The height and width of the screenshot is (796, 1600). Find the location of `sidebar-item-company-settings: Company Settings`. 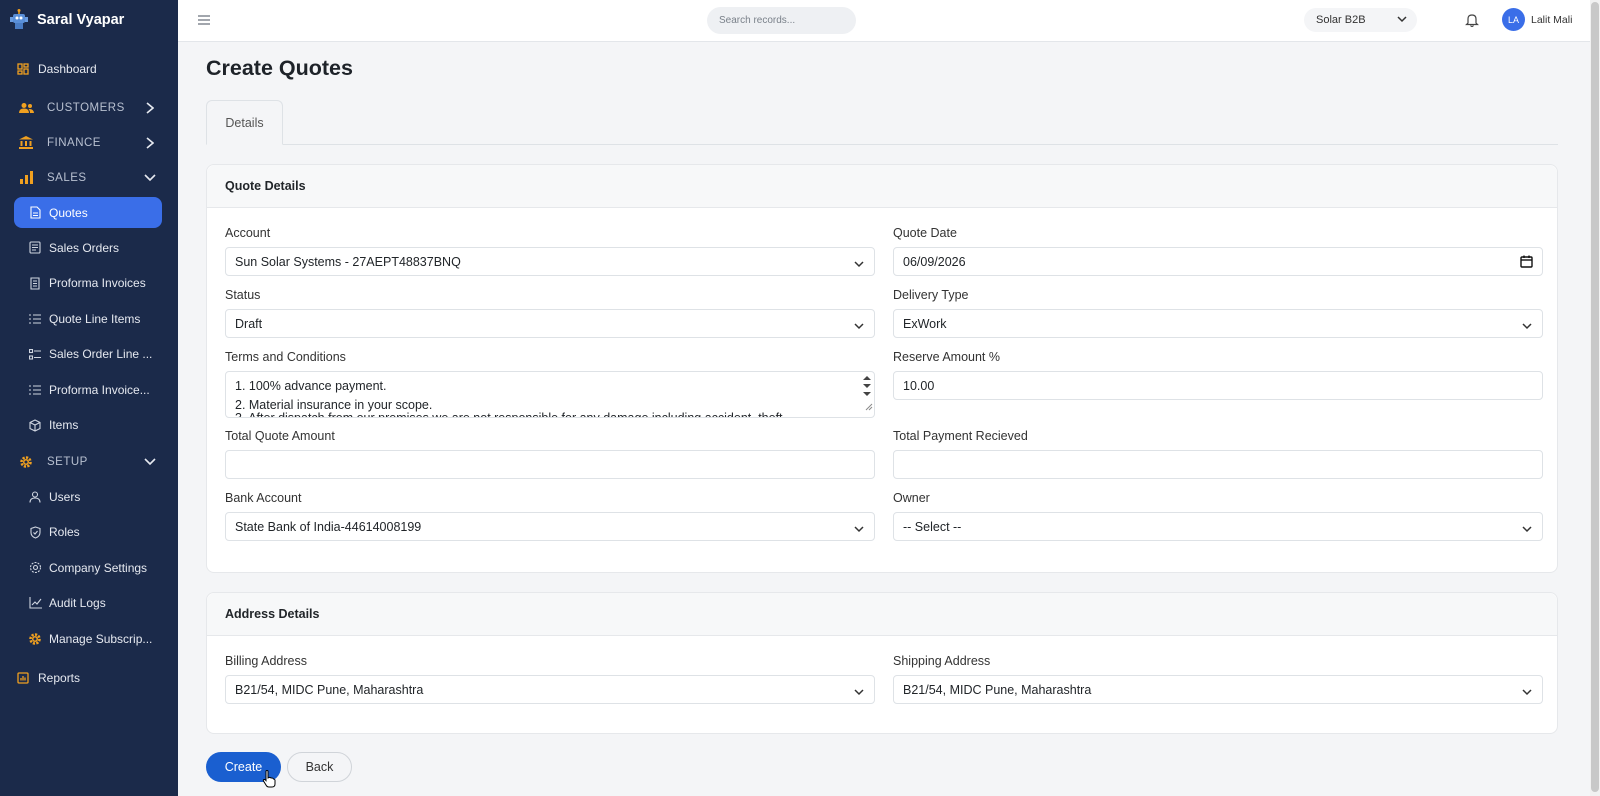

sidebar-item-company-settings: Company Settings is located at coordinates (88, 568).